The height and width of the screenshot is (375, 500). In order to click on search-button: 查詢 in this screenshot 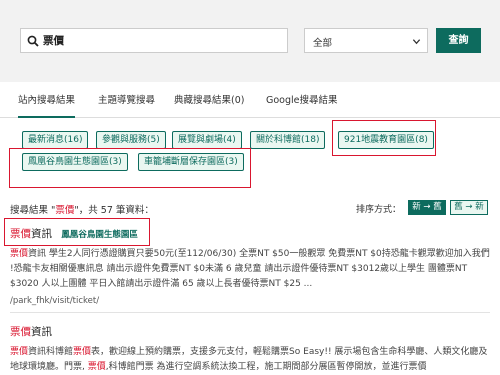, I will do `click(458, 40)`.